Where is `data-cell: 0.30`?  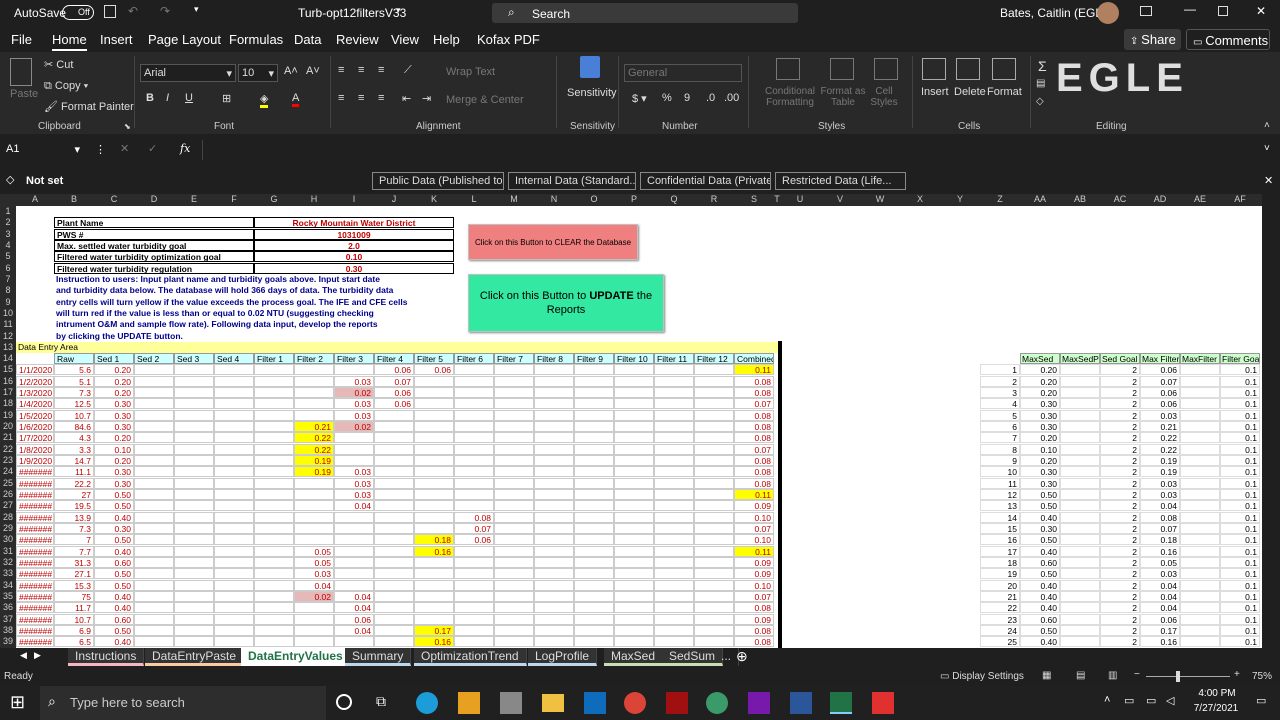
data-cell: 0.30 is located at coordinates (114, 472).